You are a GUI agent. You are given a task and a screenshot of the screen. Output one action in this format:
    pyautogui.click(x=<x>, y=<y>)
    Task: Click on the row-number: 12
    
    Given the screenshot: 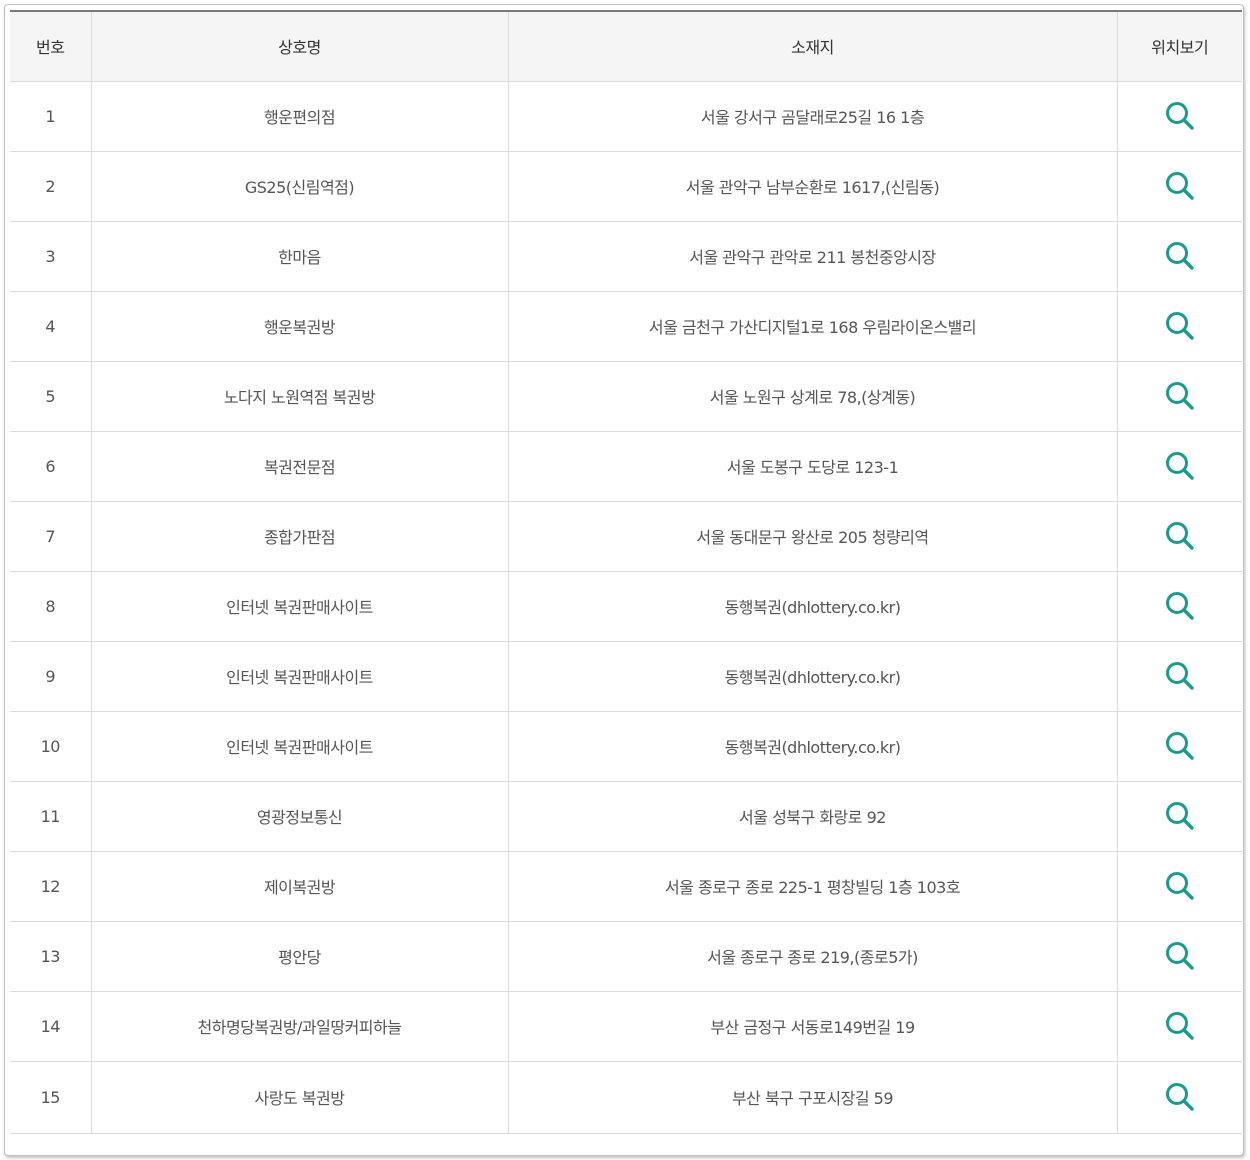 What is the action you would take?
    pyautogui.click(x=51, y=886)
    